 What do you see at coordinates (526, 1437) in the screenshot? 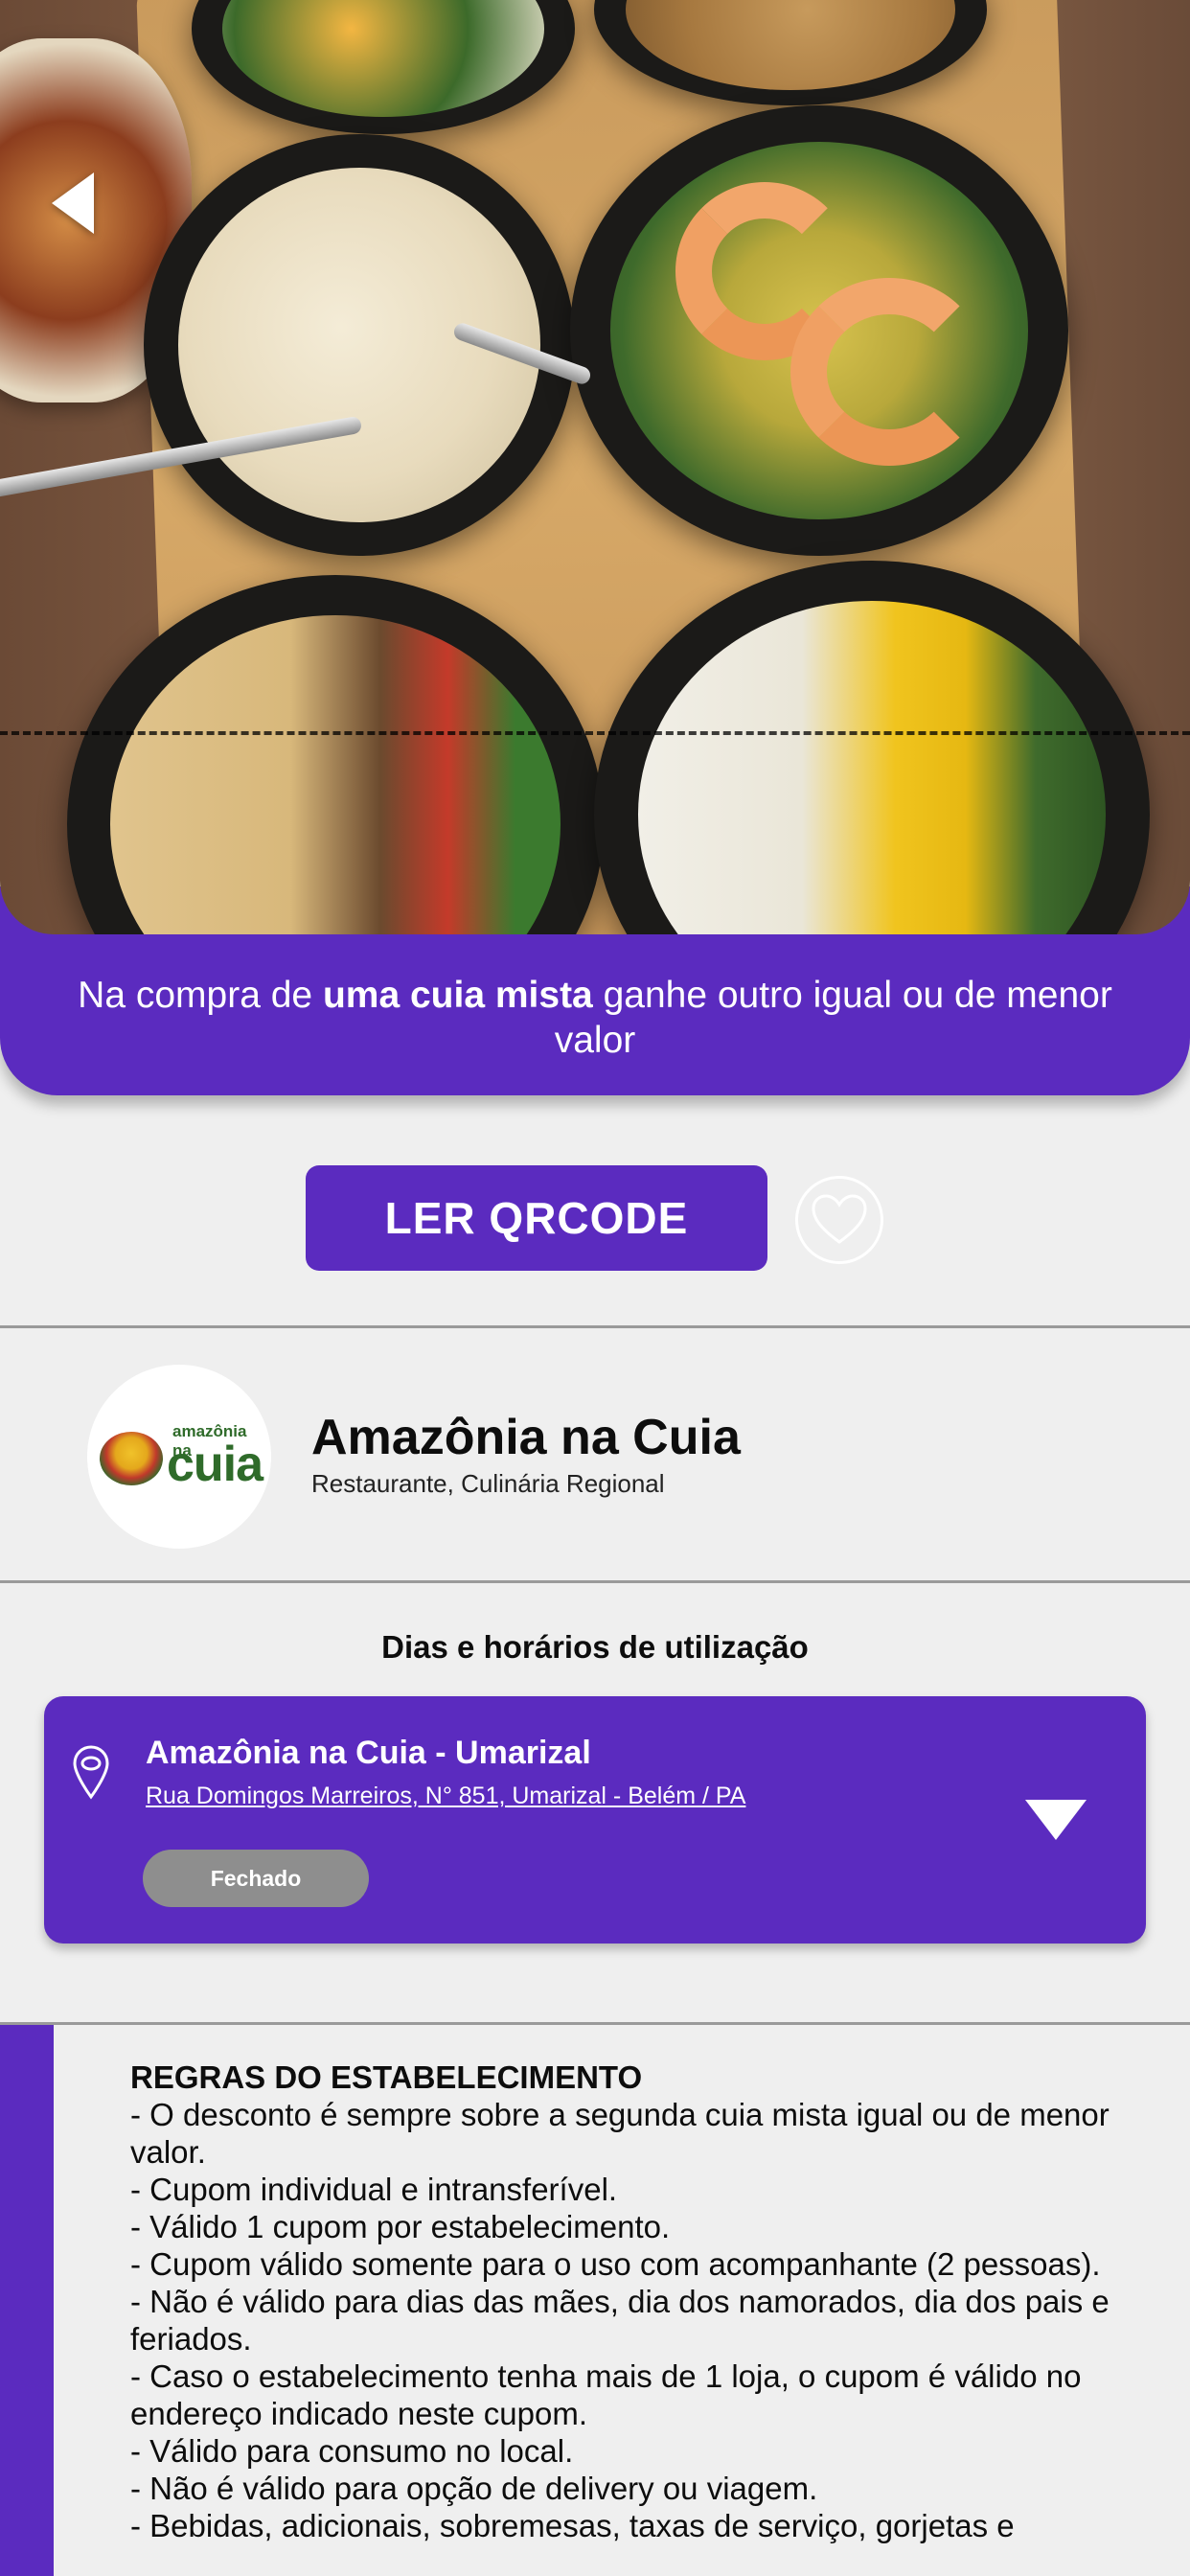
I see `establishment-name: Amazônia na Cuia` at bounding box center [526, 1437].